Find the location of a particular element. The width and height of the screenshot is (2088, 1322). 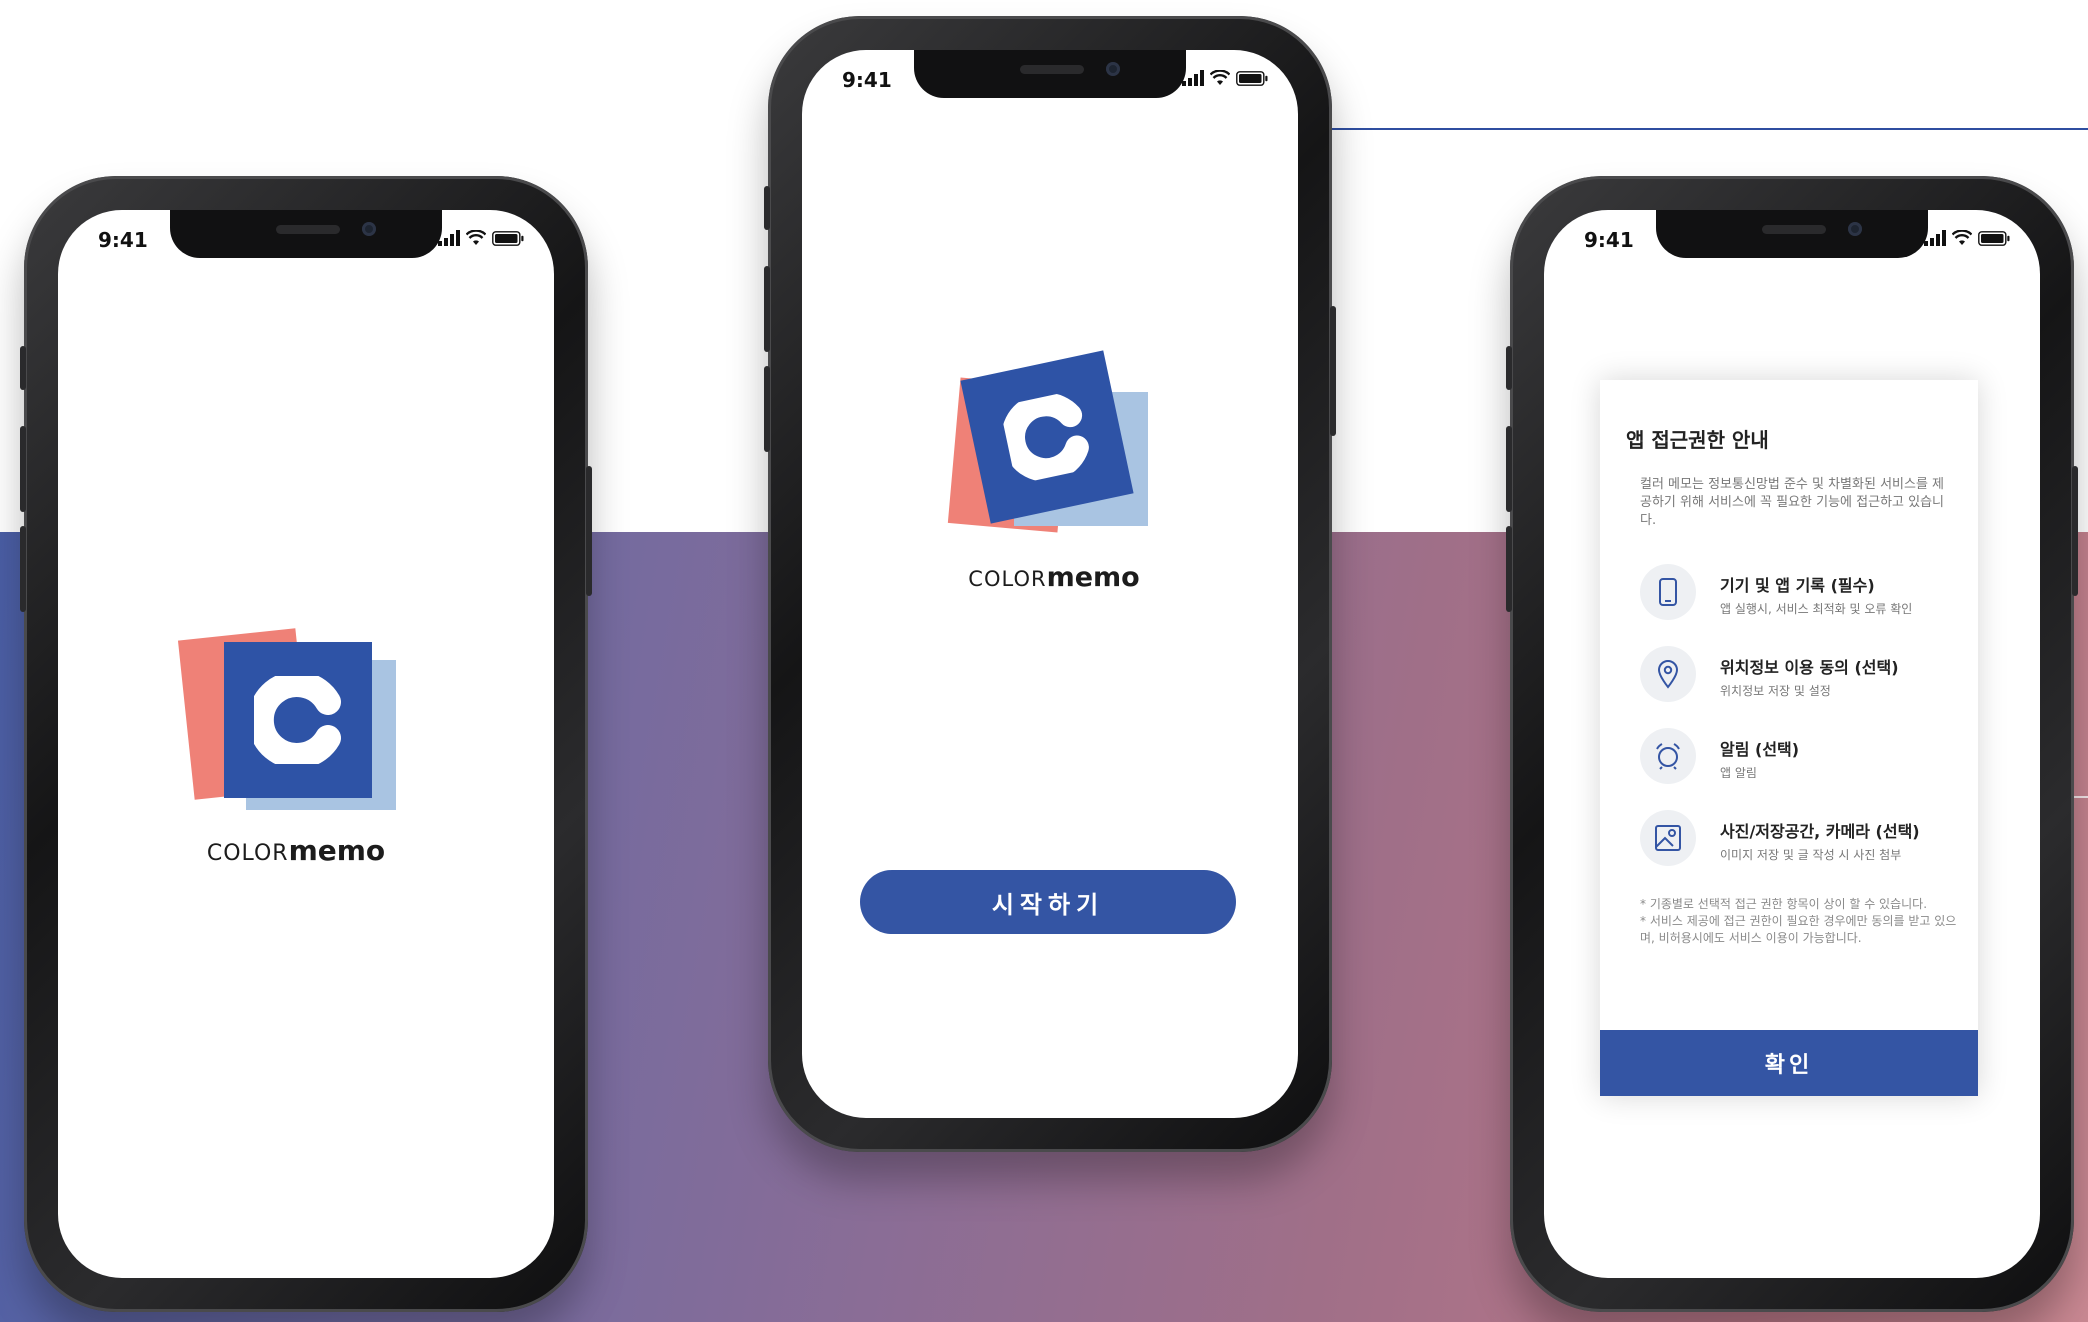

permission-title: 기기 및 앱 기록 (필수) is located at coordinates (1797, 585).